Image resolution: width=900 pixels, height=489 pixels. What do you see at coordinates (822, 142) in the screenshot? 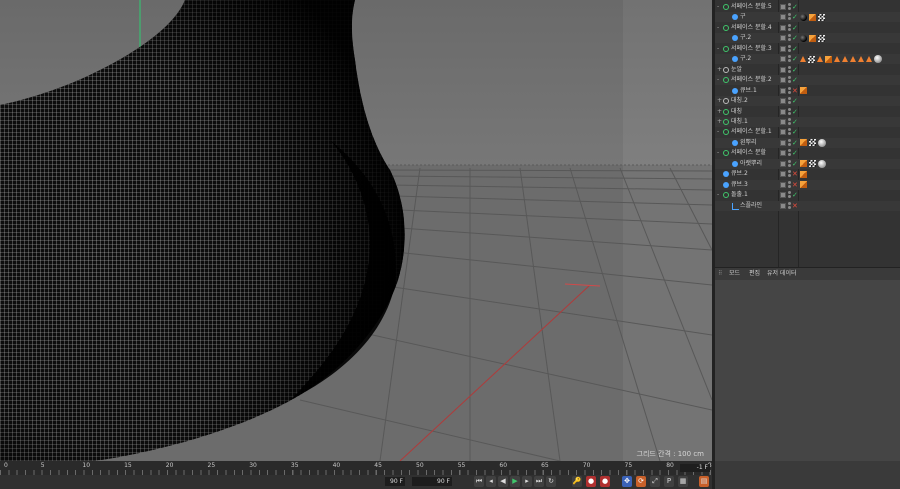
I see `mat-tag-icon` at bounding box center [822, 142].